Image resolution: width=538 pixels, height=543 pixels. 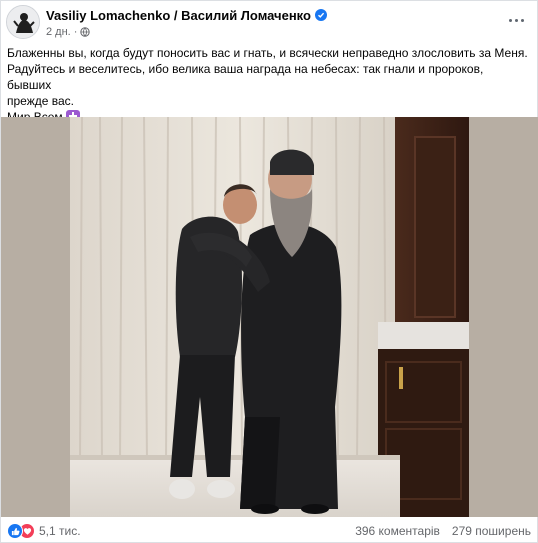 I want to click on globe-icon, so click(x=85, y=32).